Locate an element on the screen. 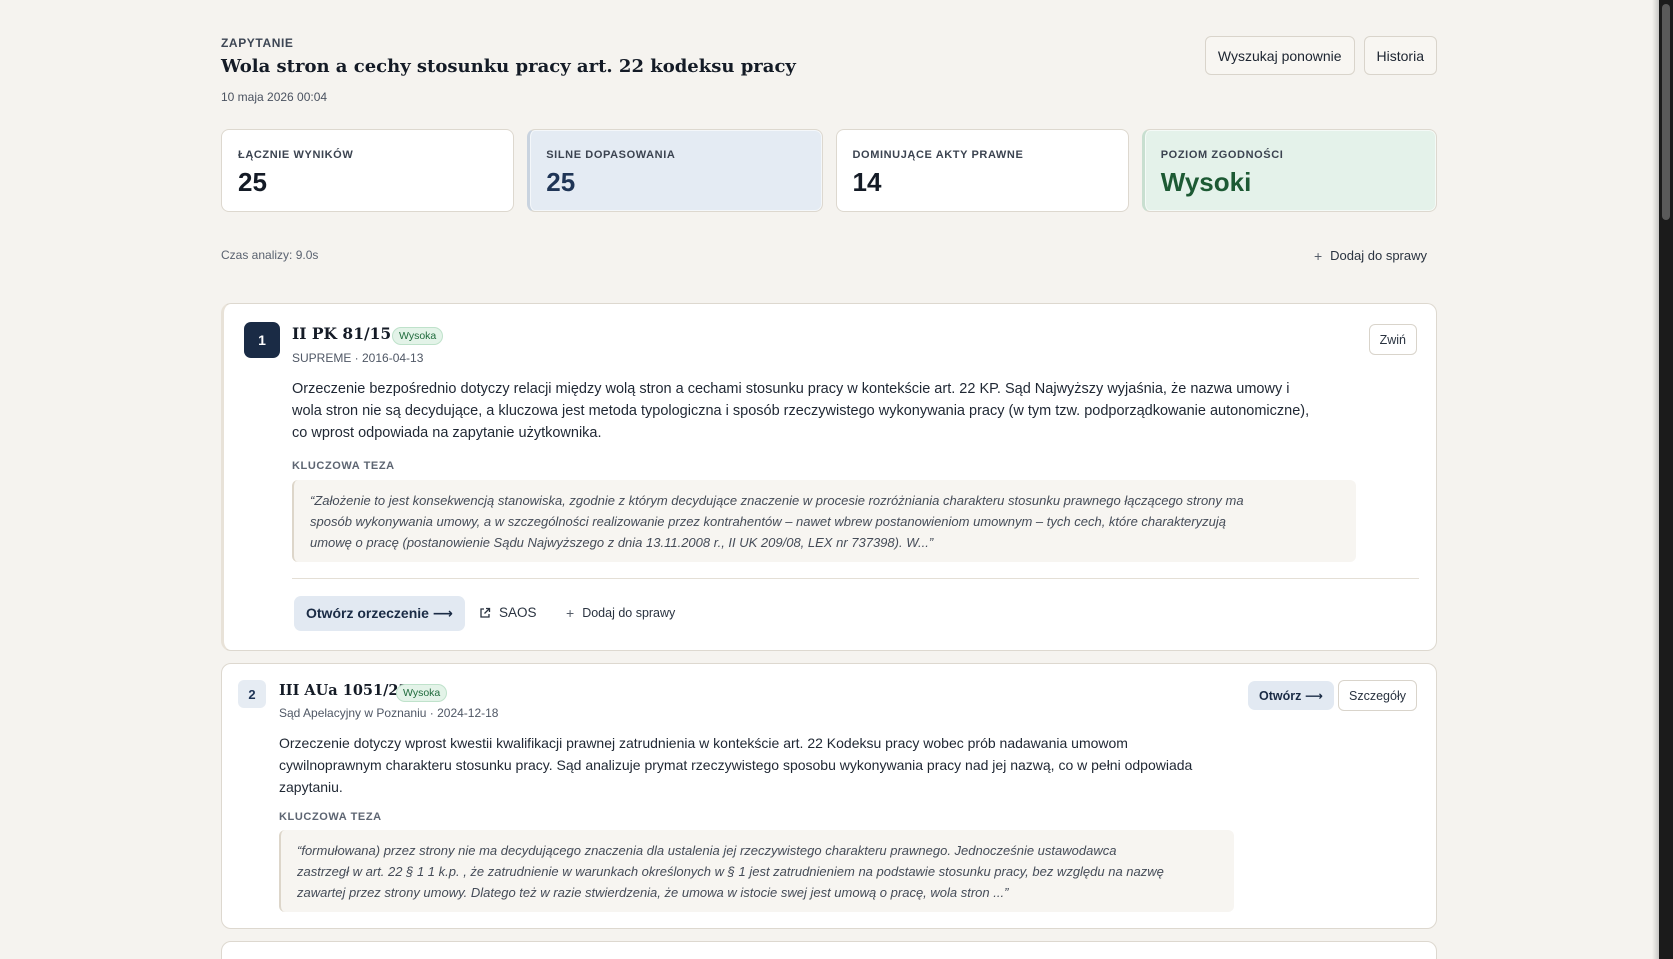 The width and height of the screenshot is (1673, 959). details-button: Szczegóły is located at coordinates (1377, 695).